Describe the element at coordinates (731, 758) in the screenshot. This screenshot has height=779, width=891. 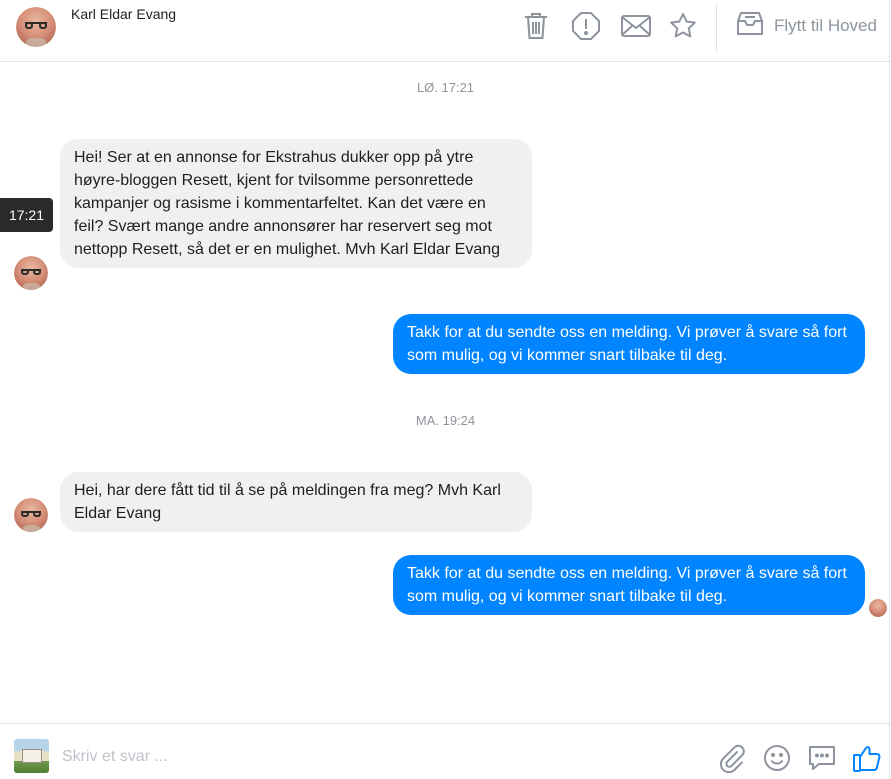
I see `paperclip-icon` at that location.